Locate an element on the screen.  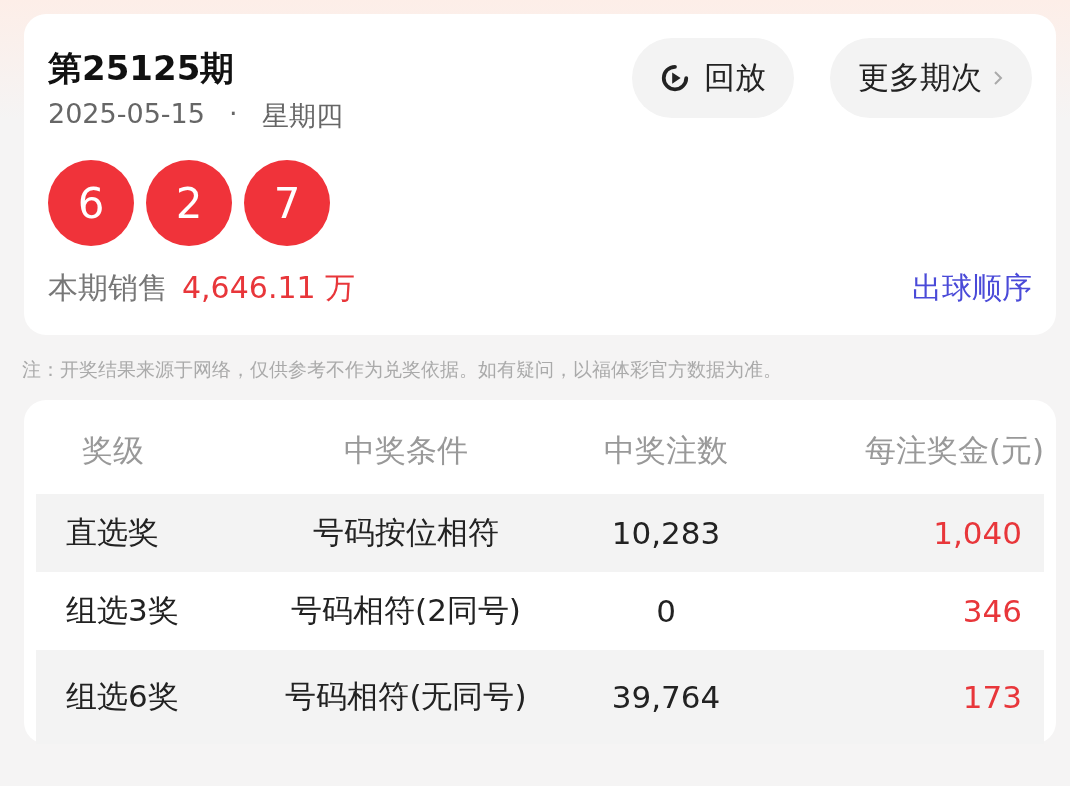
table-cell-text: 173 is located at coordinates (992, 697).